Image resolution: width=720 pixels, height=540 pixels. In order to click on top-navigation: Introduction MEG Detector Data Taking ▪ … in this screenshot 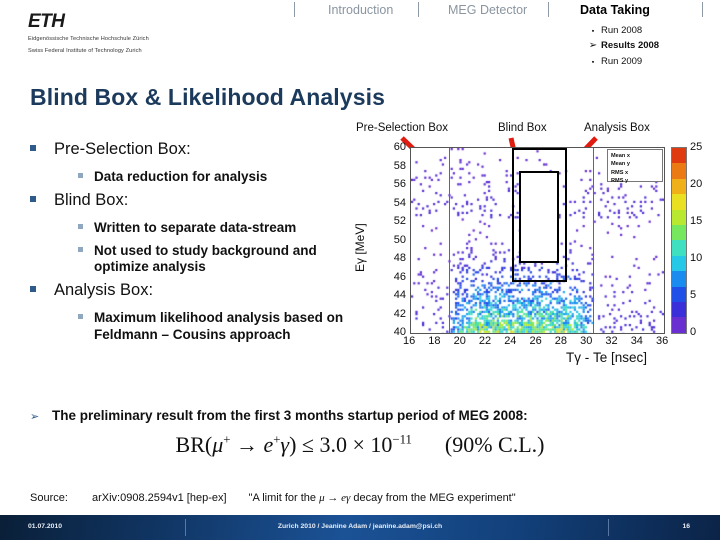, I will do `click(505, 36)`.